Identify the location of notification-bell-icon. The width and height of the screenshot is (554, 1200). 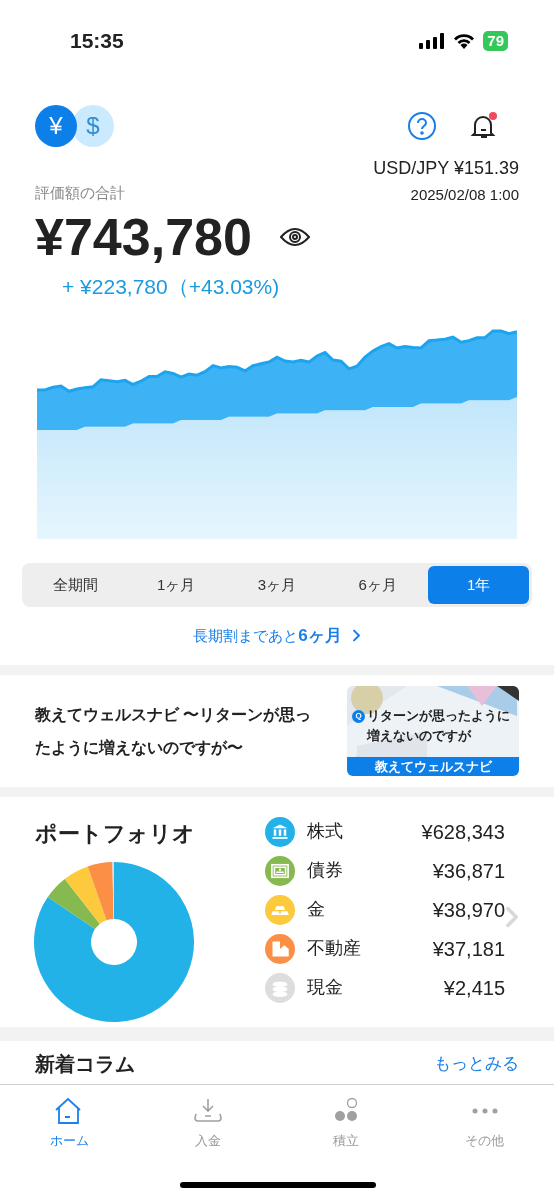
(484, 126).